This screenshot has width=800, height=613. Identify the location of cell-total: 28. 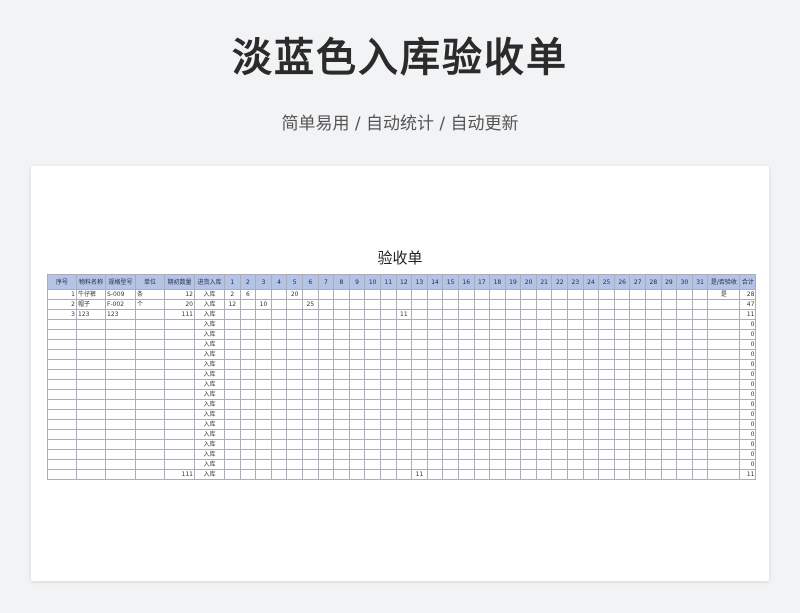
(748, 294).